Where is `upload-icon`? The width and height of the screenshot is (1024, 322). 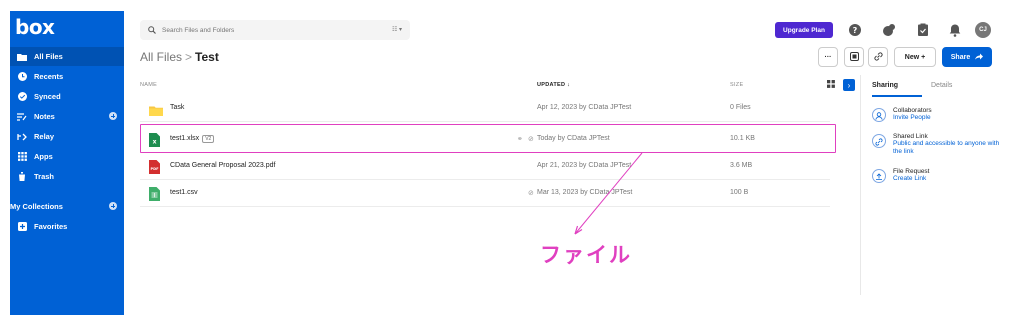
upload-icon is located at coordinates (879, 176).